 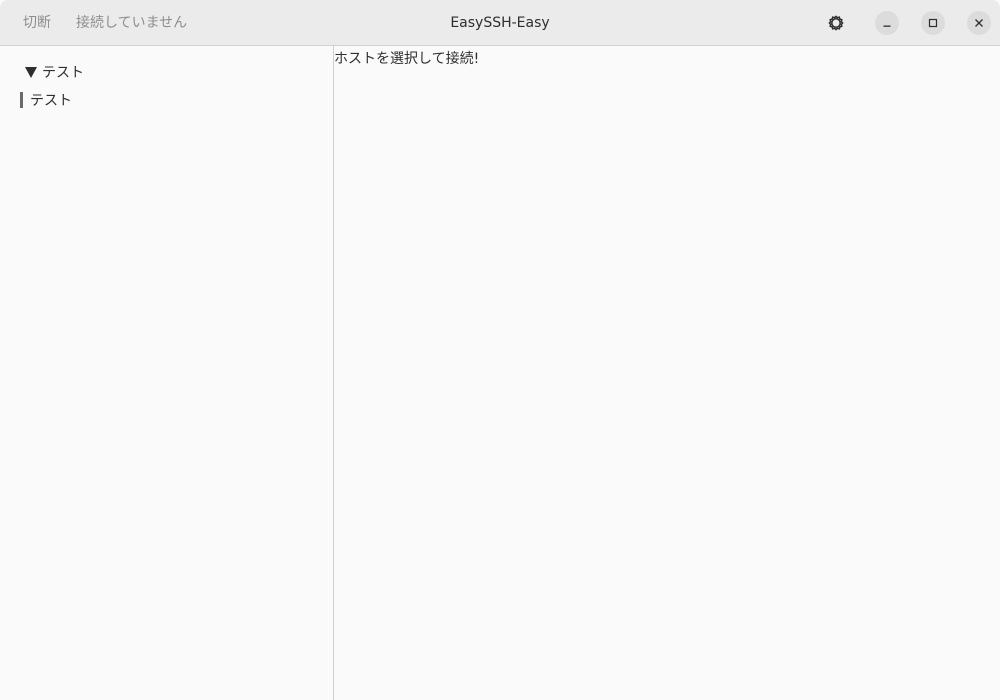 I want to click on minimize-button, so click(x=887, y=23).